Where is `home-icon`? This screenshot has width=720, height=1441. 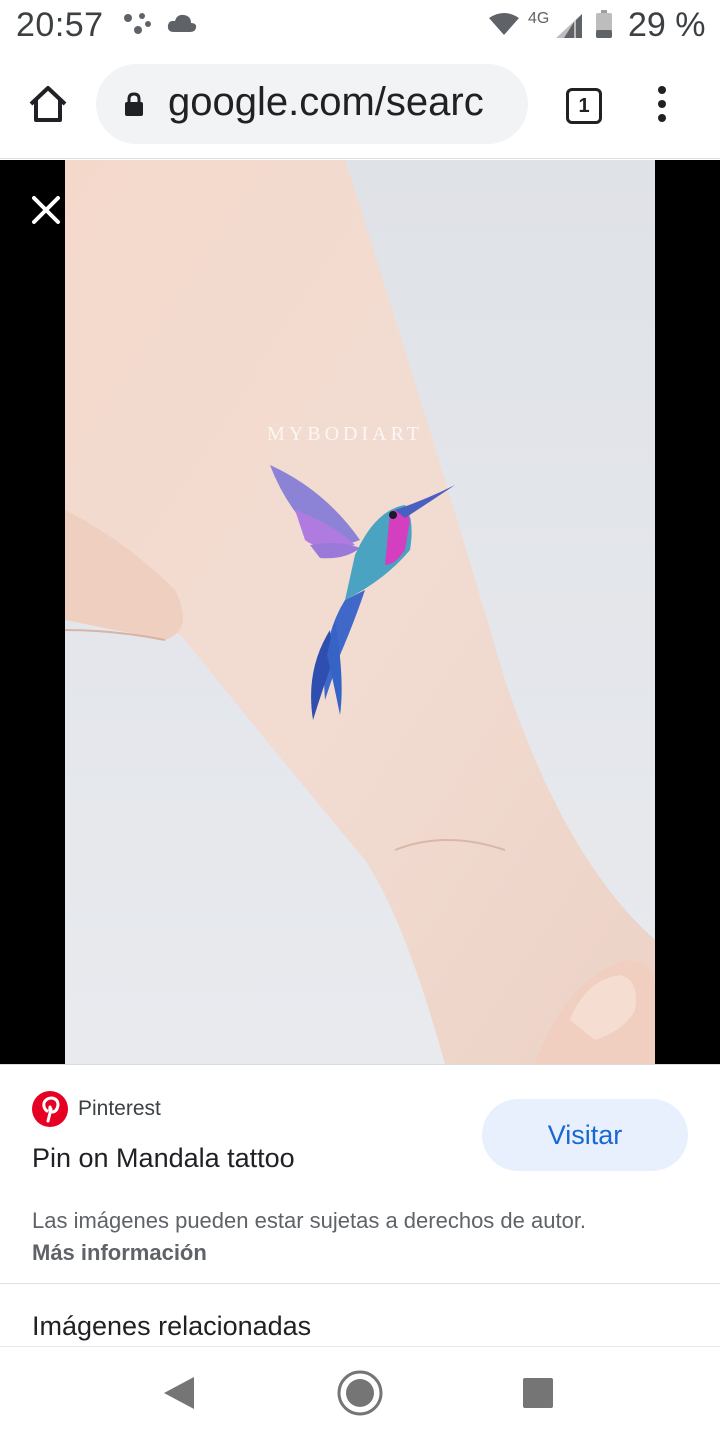 home-icon is located at coordinates (48, 104).